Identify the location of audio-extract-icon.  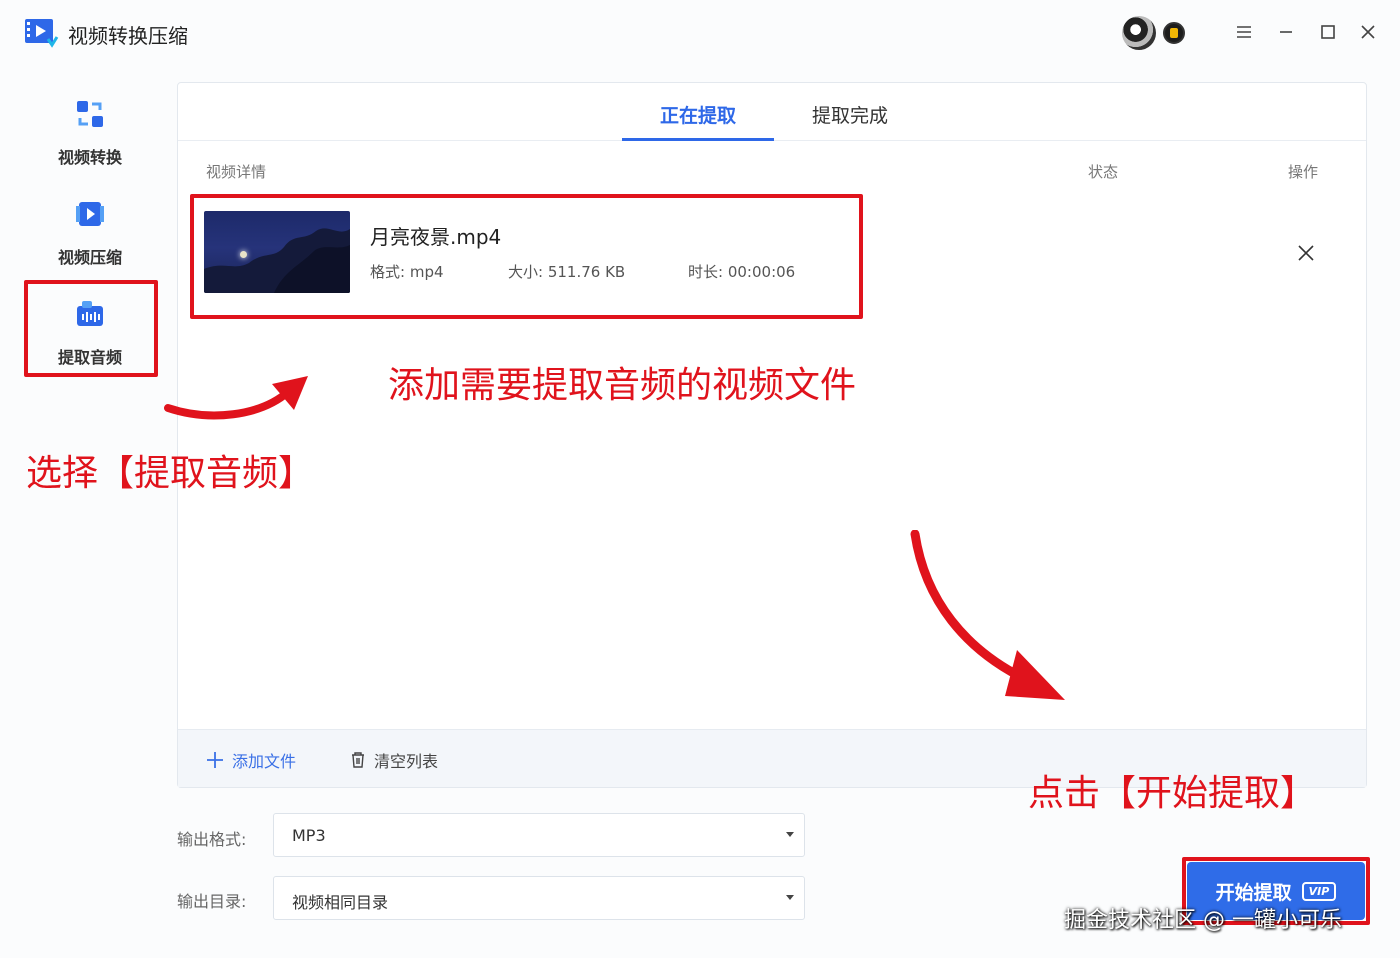
(90, 314).